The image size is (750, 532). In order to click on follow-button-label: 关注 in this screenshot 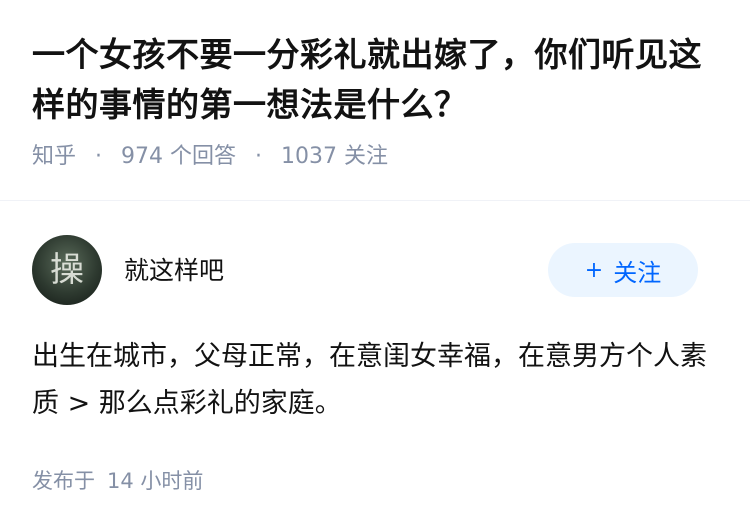, I will do `click(637, 272)`.